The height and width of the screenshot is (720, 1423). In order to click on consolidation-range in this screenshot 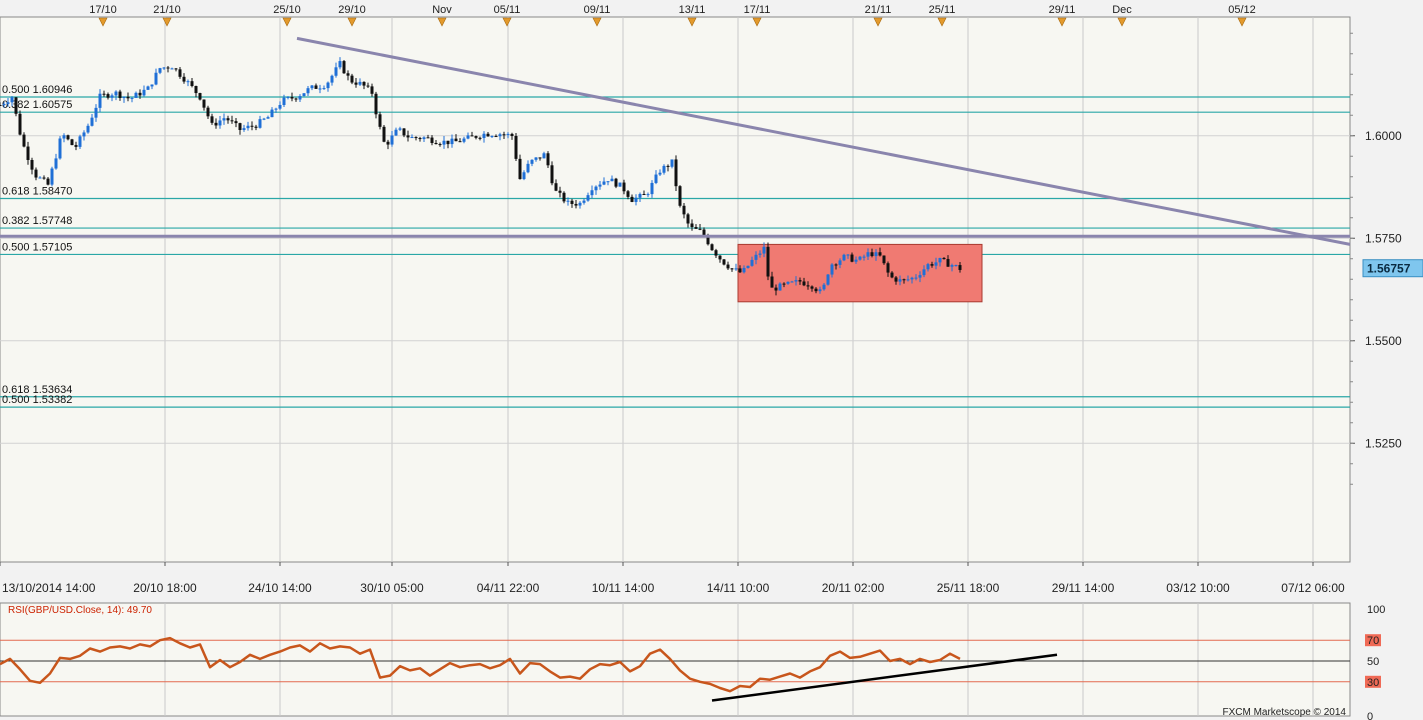, I will do `click(860, 273)`.